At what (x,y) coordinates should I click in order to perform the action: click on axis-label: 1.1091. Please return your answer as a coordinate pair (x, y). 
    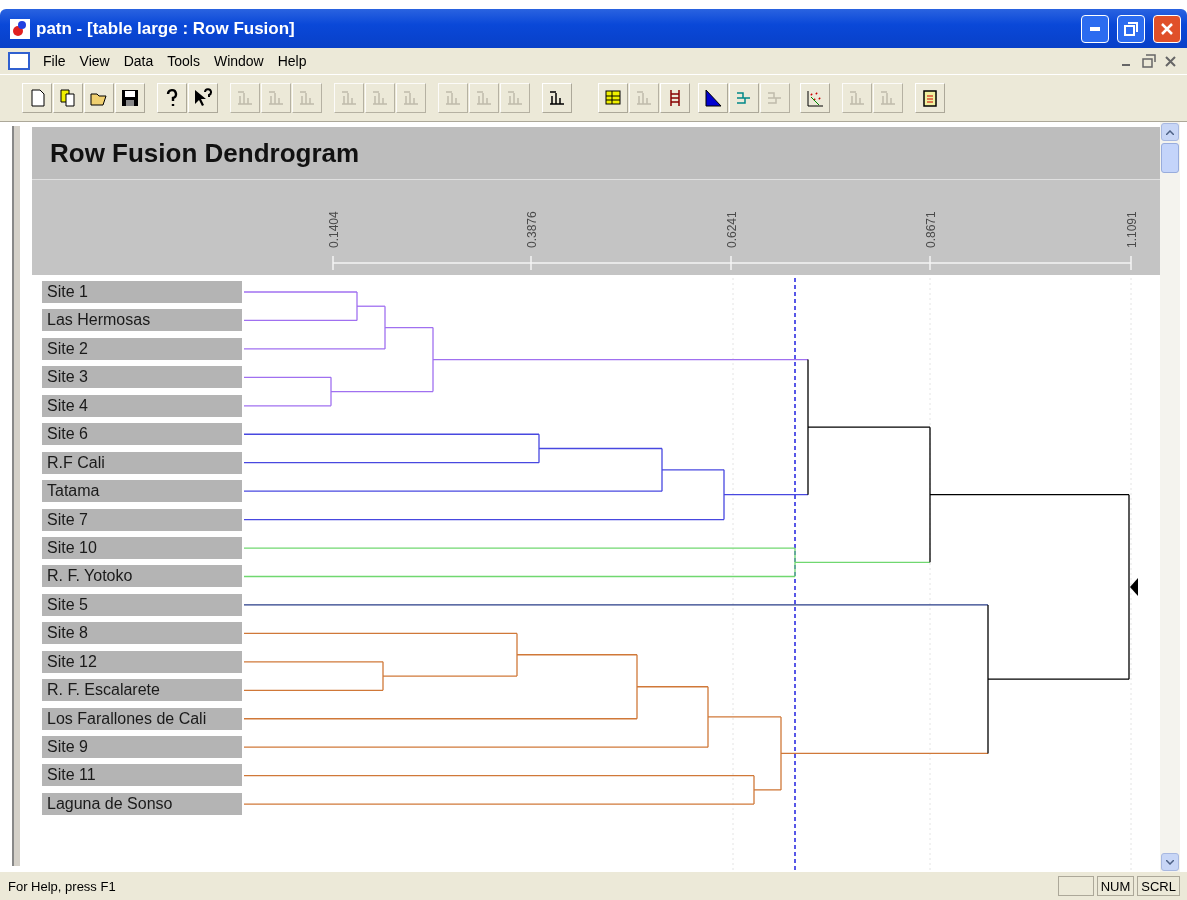
    Looking at the image, I should click on (1132, 229).